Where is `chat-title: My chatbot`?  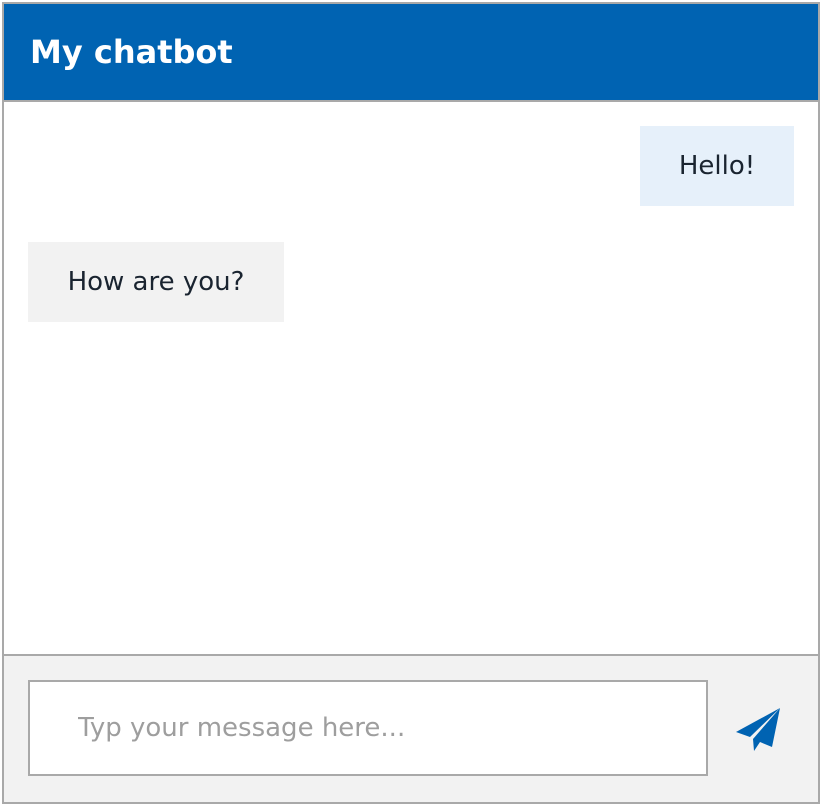 chat-title: My chatbot is located at coordinates (131, 52).